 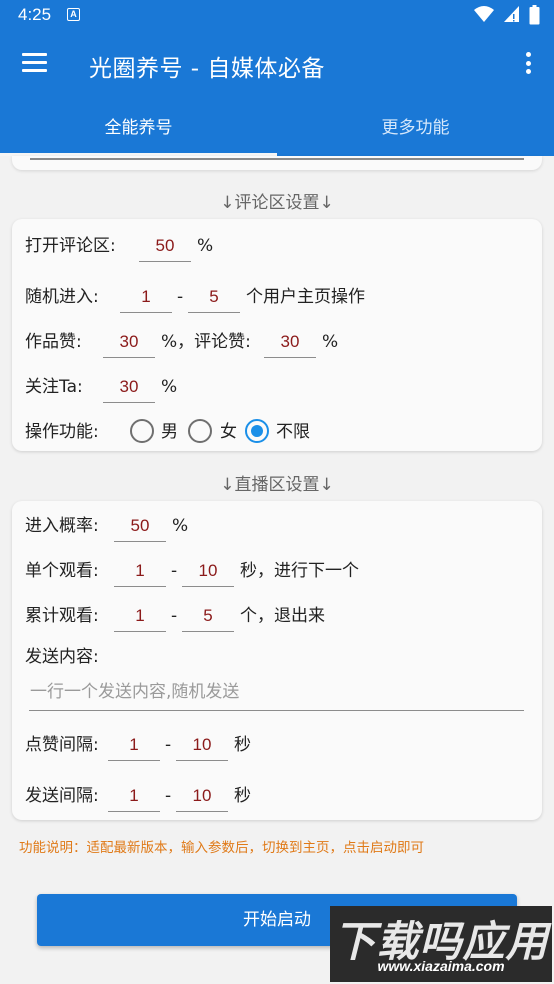 What do you see at coordinates (529, 64) in the screenshot?
I see `overflow-menu-icon` at bounding box center [529, 64].